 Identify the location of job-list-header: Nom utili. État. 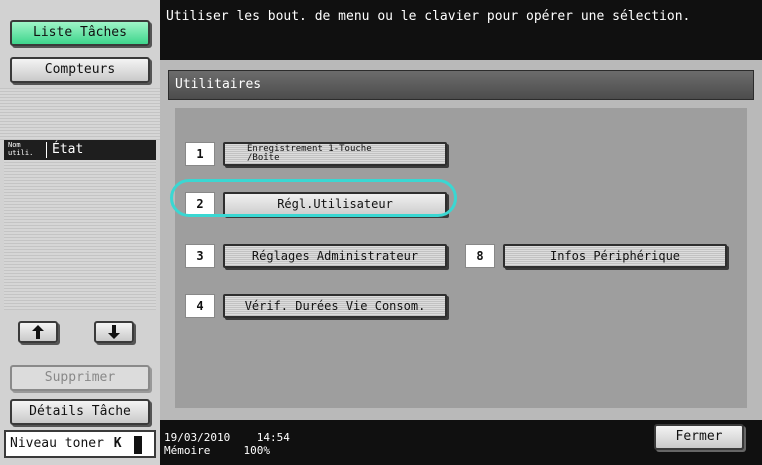
(80, 150).